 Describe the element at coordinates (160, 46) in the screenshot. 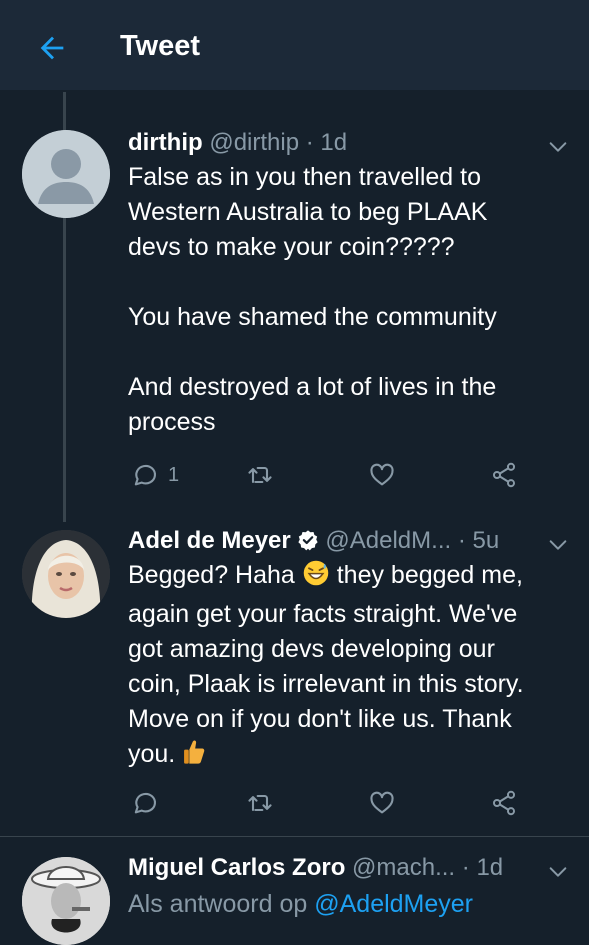

I see `page-title: Tweet` at that location.